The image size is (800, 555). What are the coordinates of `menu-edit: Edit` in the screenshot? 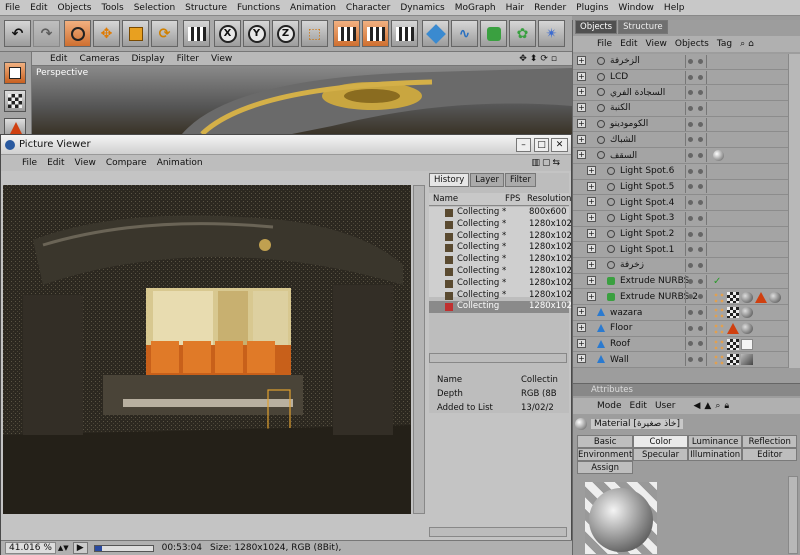 It's located at (38, 8).